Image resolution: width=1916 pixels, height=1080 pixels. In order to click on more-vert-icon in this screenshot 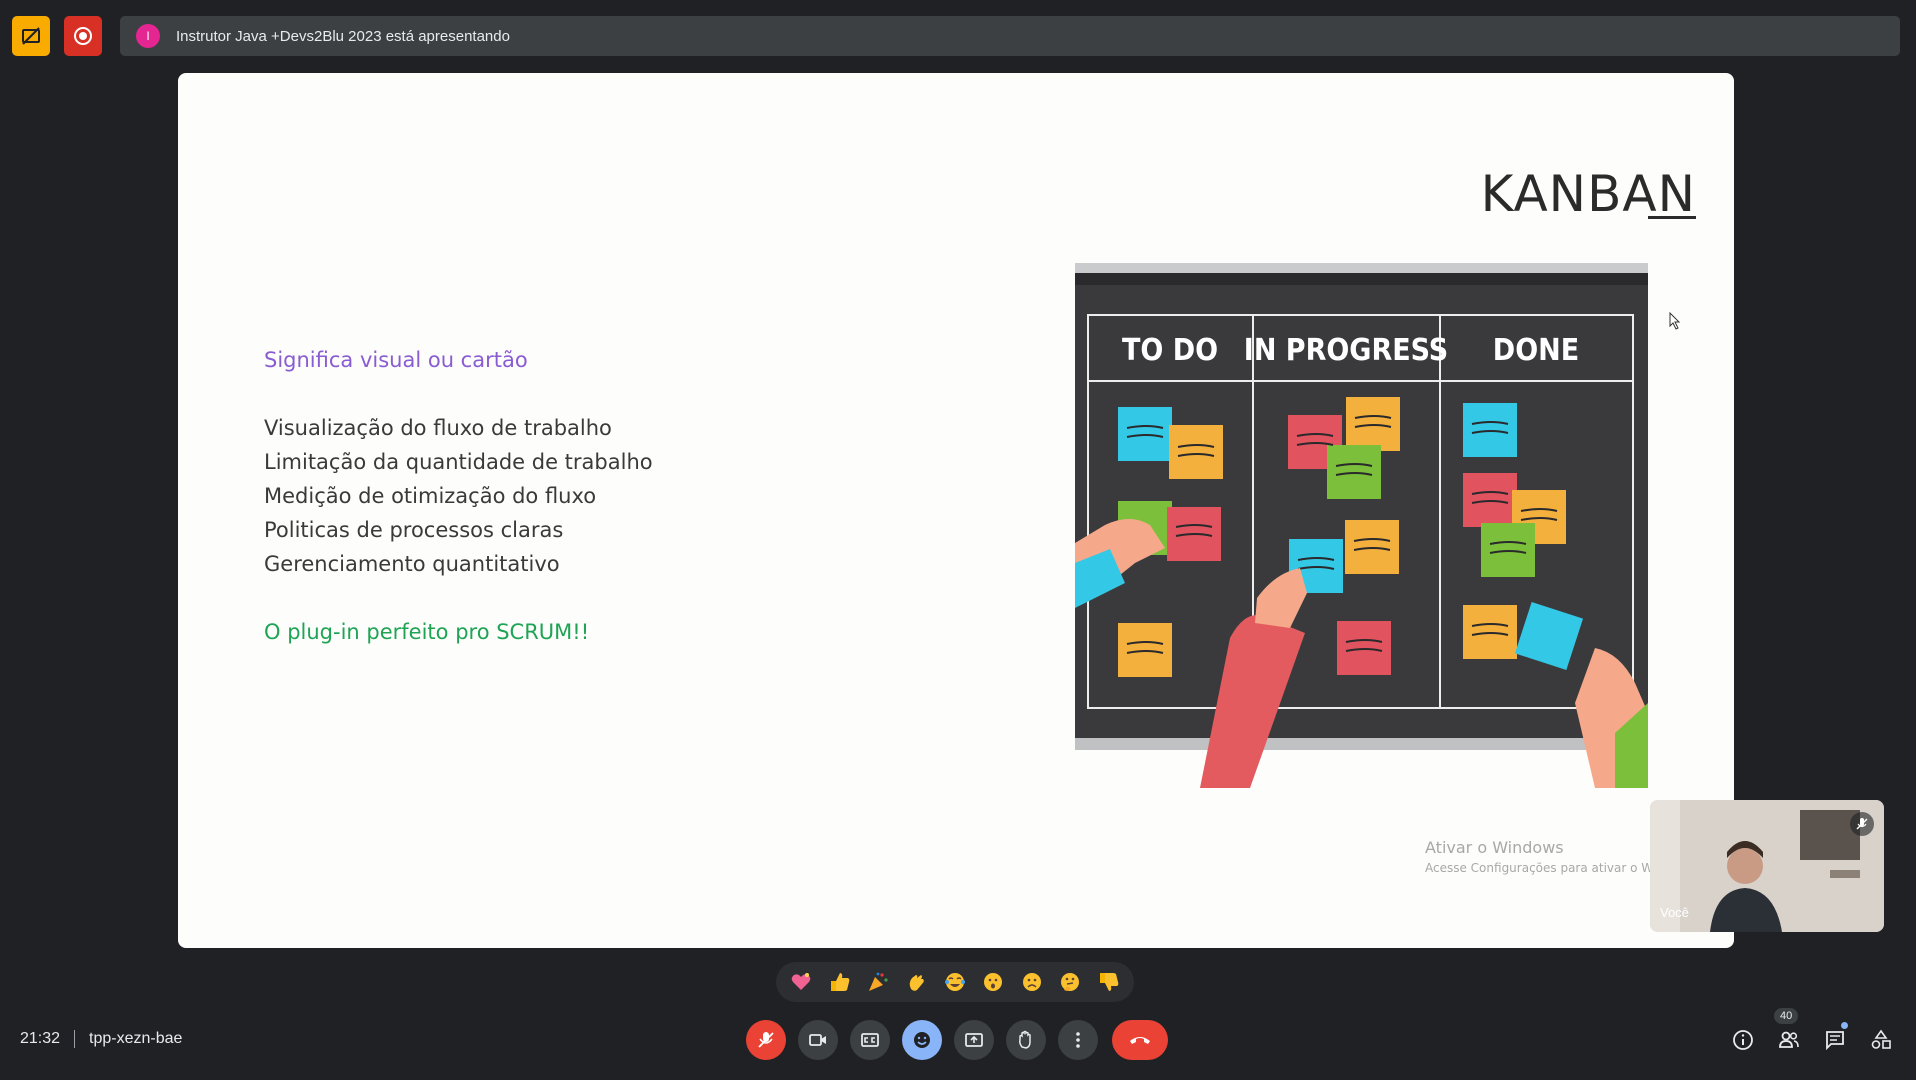, I will do `click(1078, 1040)`.